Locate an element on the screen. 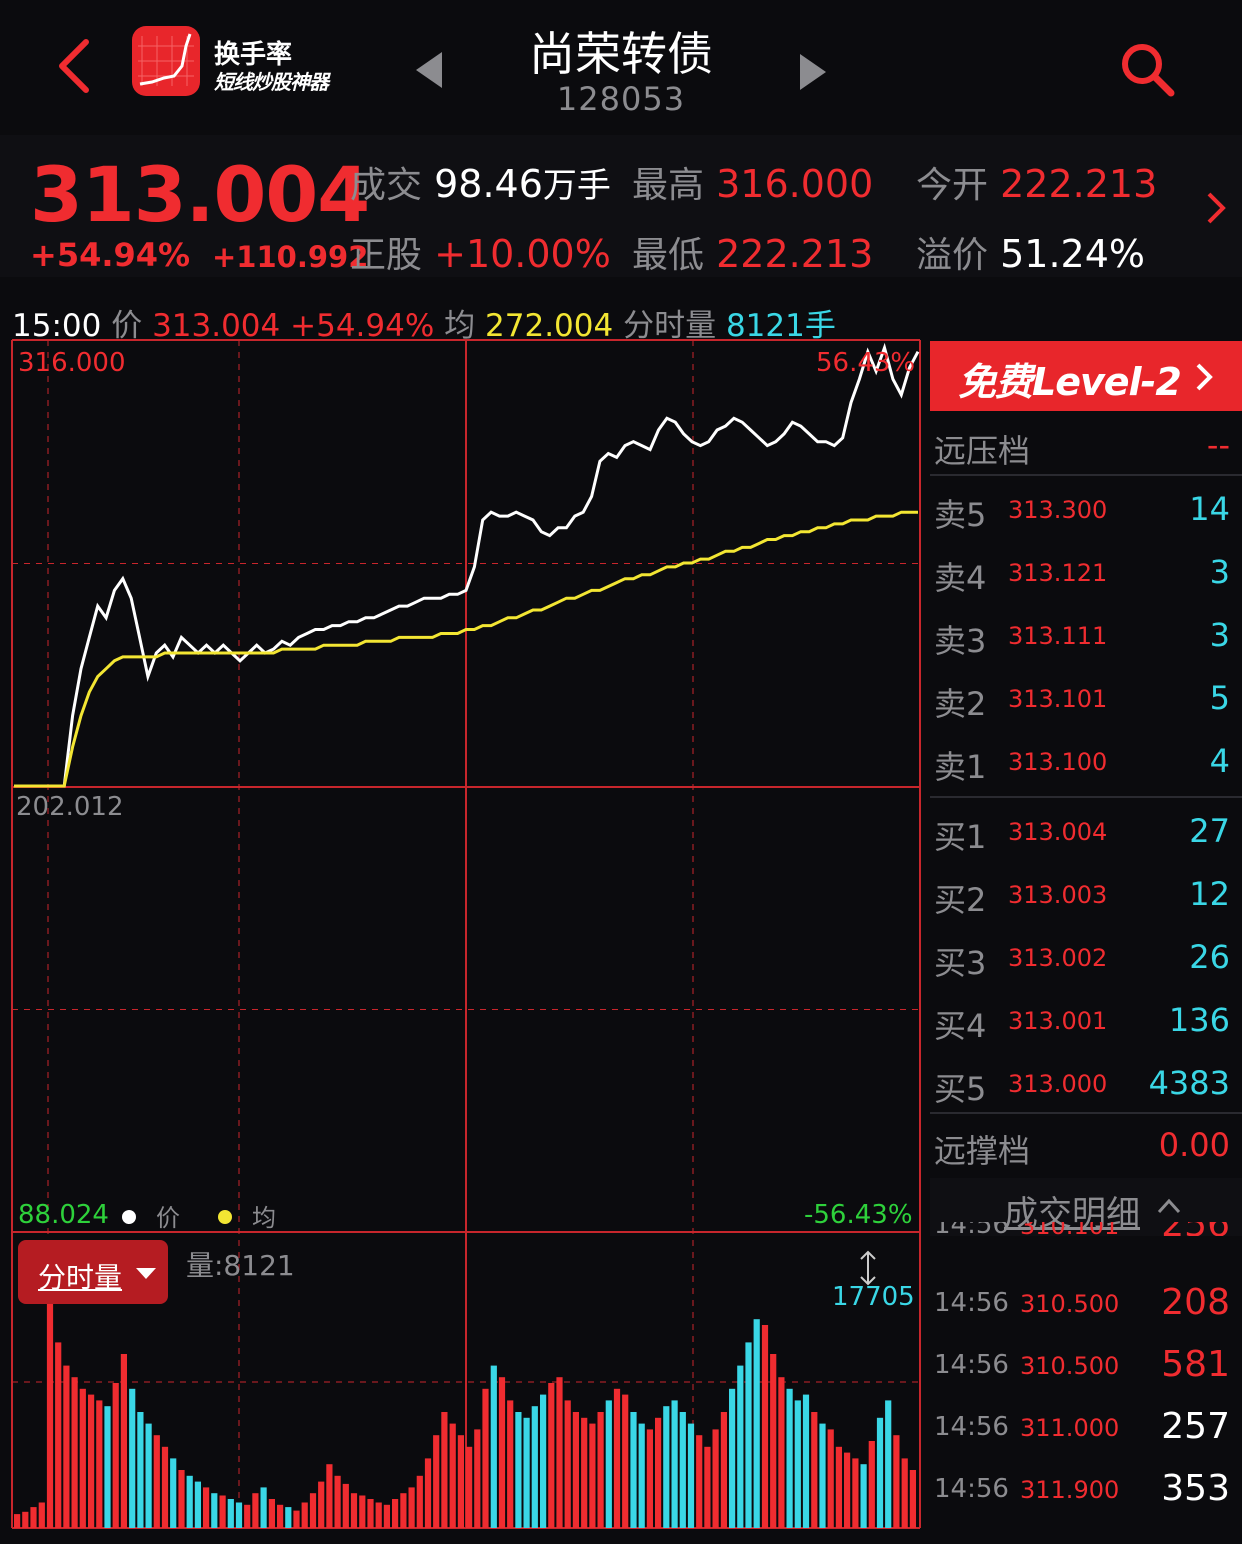  ask-row: 卖1 313.100 4 is located at coordinates (1086, 761).